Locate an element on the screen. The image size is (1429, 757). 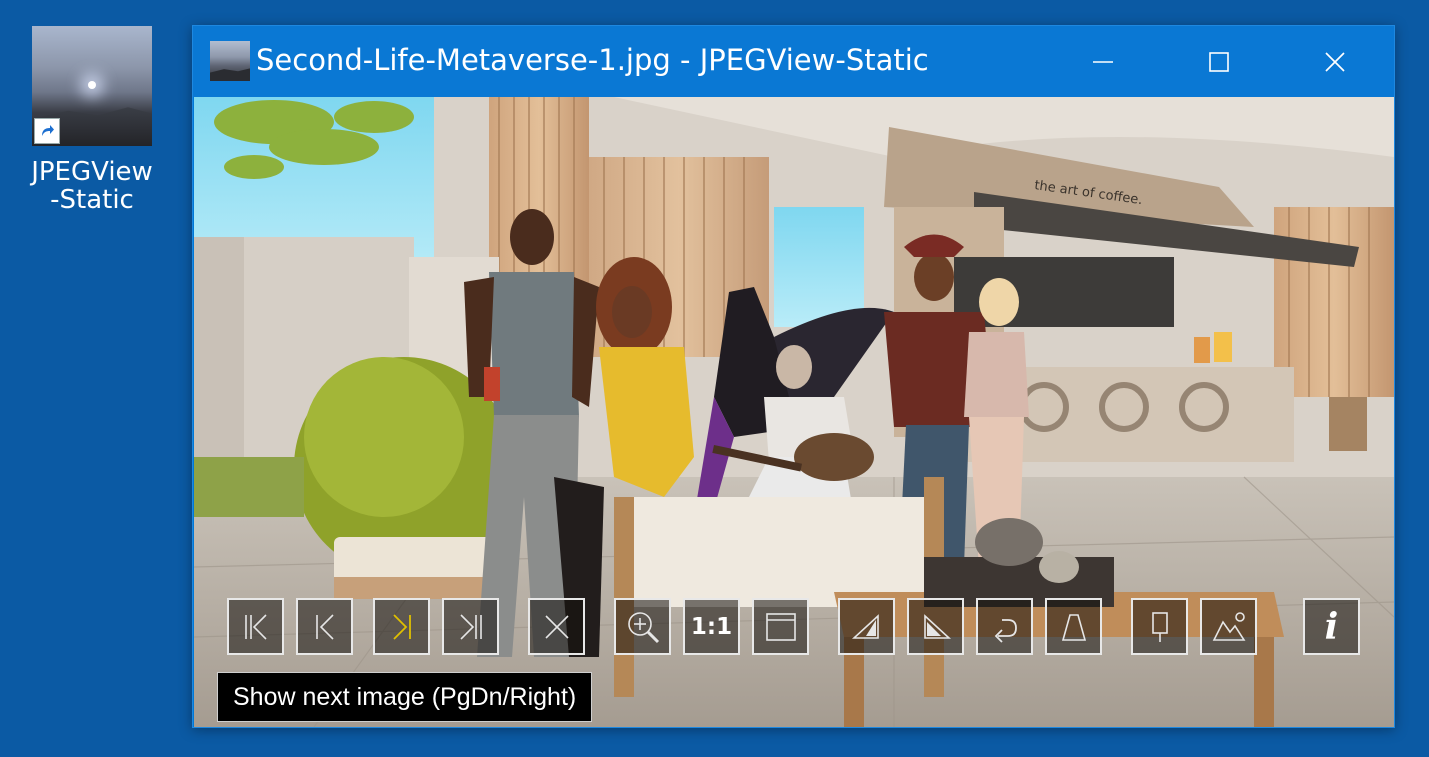
app-thumbnail-icon is located at coordinates (92, 86).